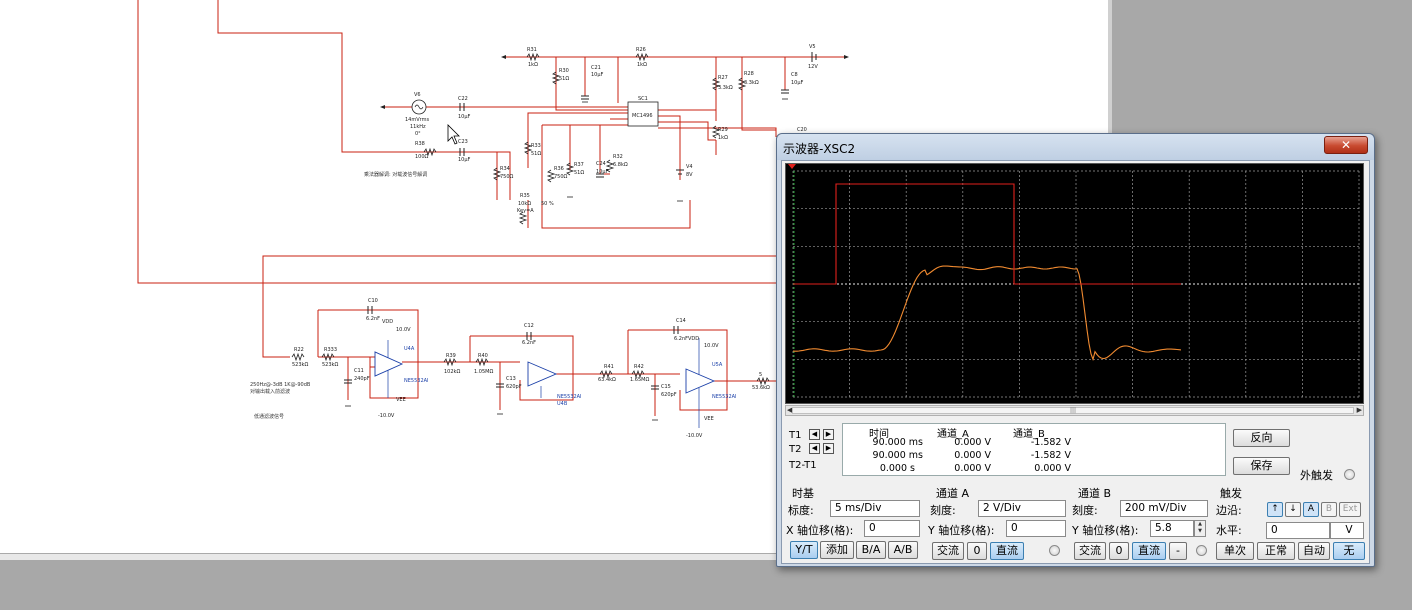 This screenshot has height=610, width=1412. Describe the element at coordinates (1200, 528) in the screenshot. I see `channel-b-ypos-spinner: ▲ ▼` at that location.